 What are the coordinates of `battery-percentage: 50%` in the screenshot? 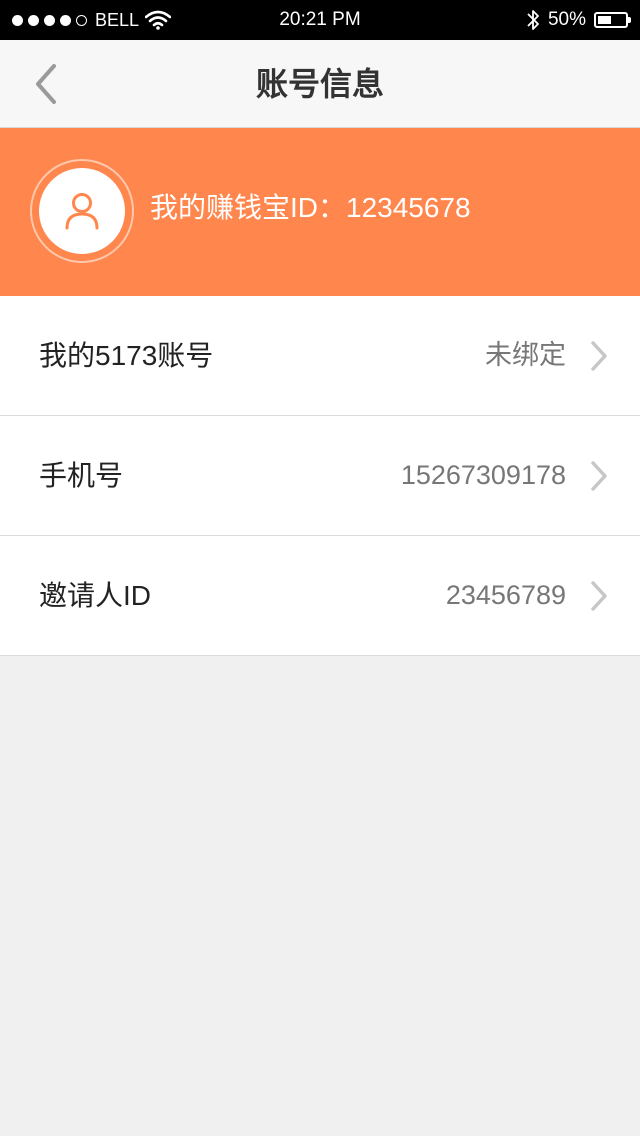 It's located at (566, 19).